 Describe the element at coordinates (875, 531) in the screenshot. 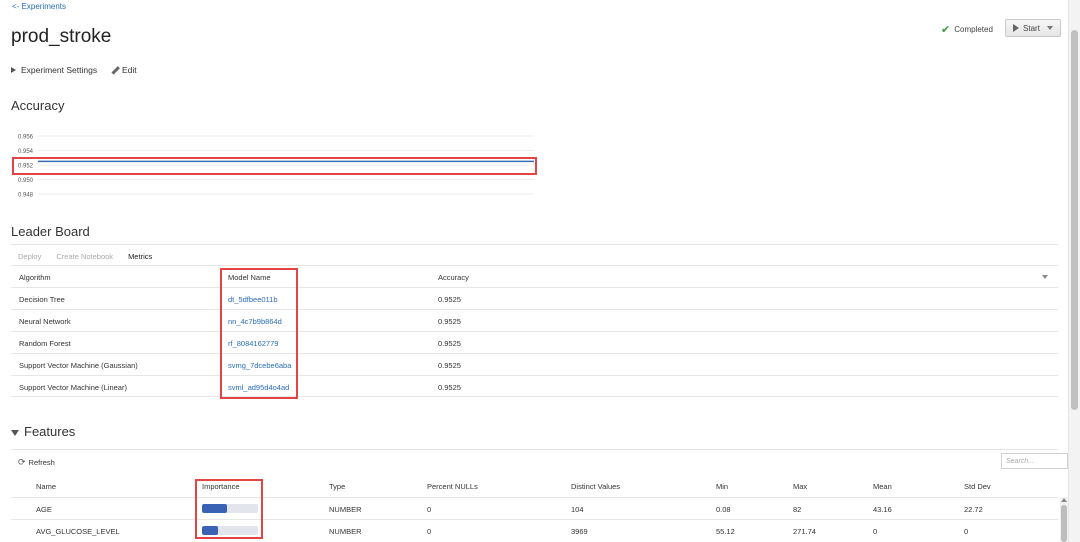

I see `mean-cell: 0` at that location.